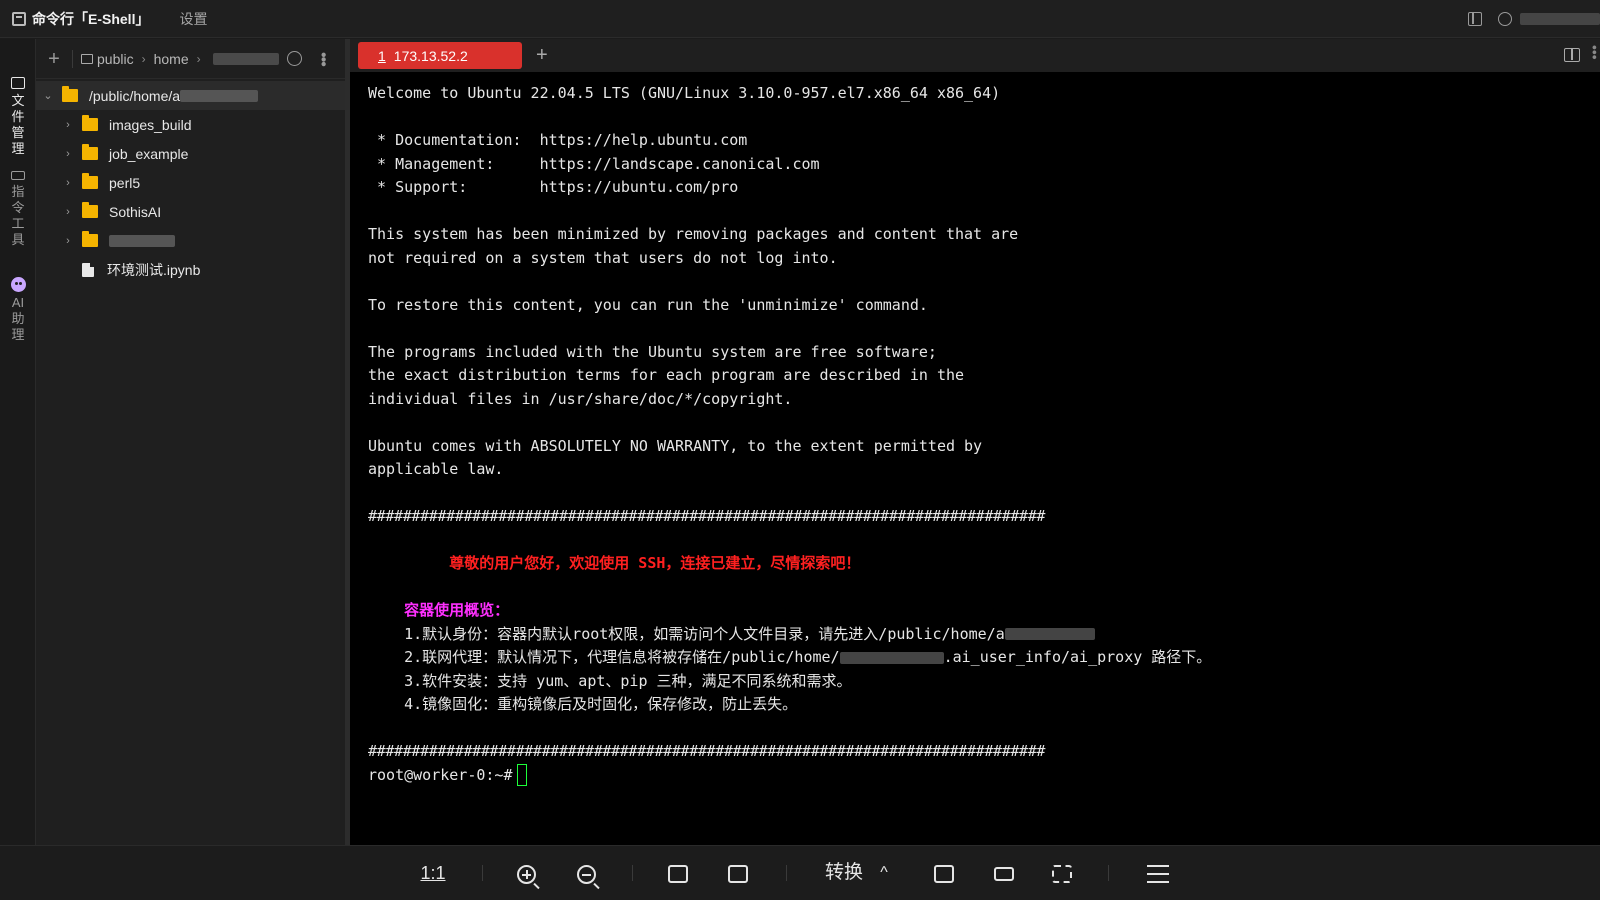 The height and width of the screenshot is (900, 1600). What do you see at coordinates (115, 59) in the screenshot?
I see `breadcrumb-public: public` at bounding box center [115, 59].